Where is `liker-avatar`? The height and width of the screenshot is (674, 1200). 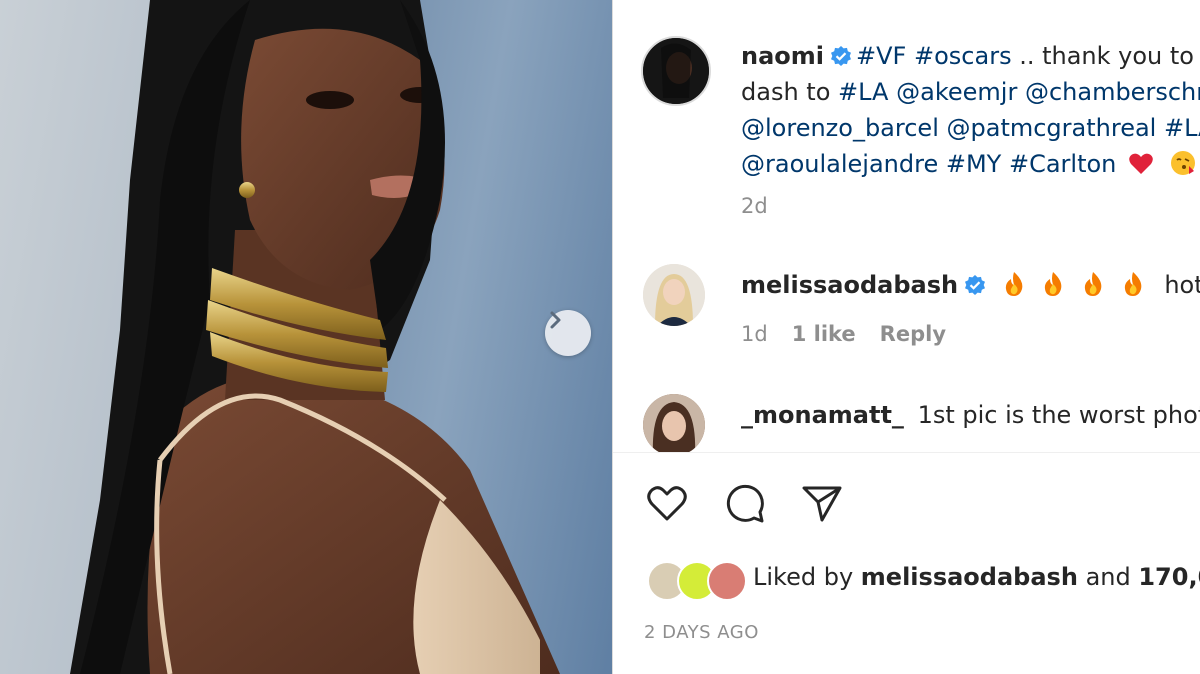 liker-avatar is located at coordinates (727, 581).